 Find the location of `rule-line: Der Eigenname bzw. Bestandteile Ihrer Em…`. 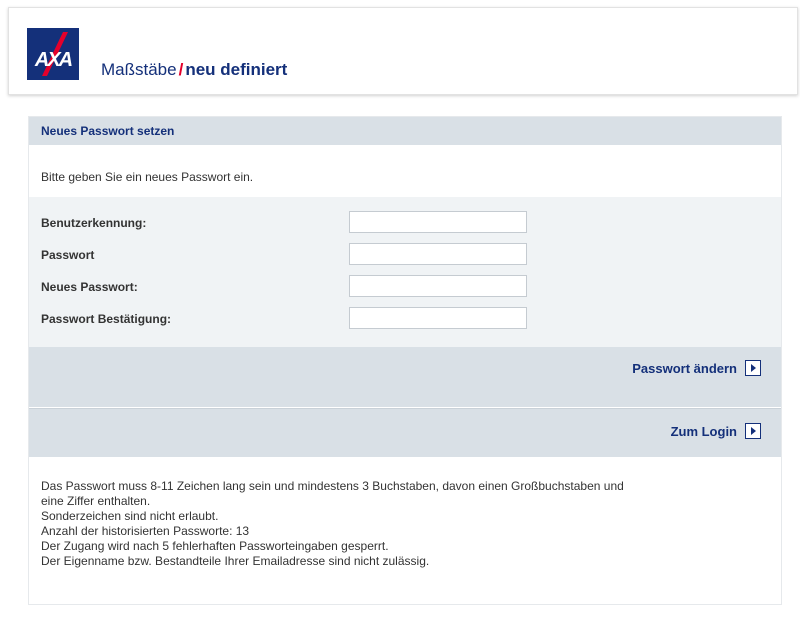

rule-line: Der Eigenname bzw. Bestandteile Ihrer Em… is located at coordinates (235, 561).